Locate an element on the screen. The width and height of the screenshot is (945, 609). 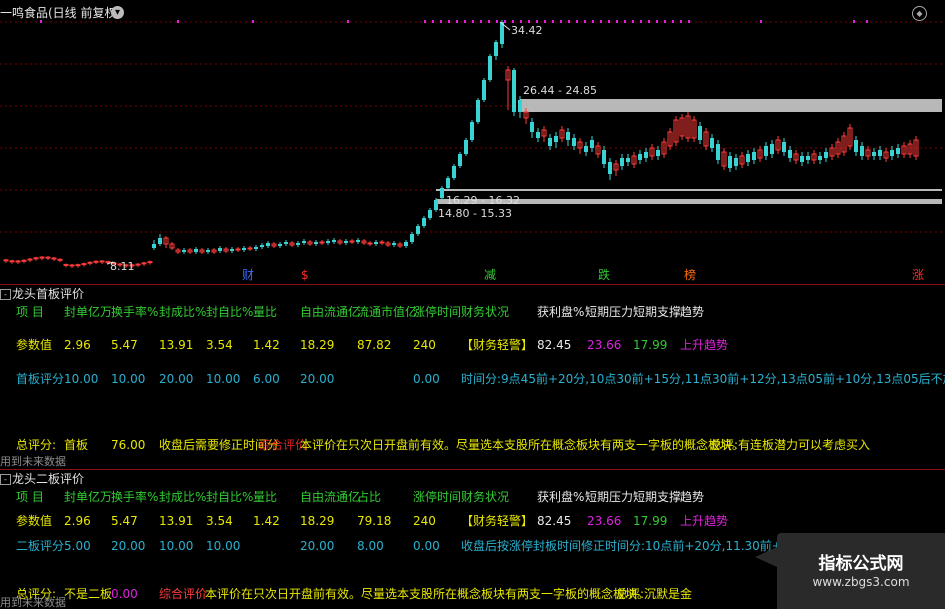
panel1-param-support: 17.99 is located at coordinates (650, 345).